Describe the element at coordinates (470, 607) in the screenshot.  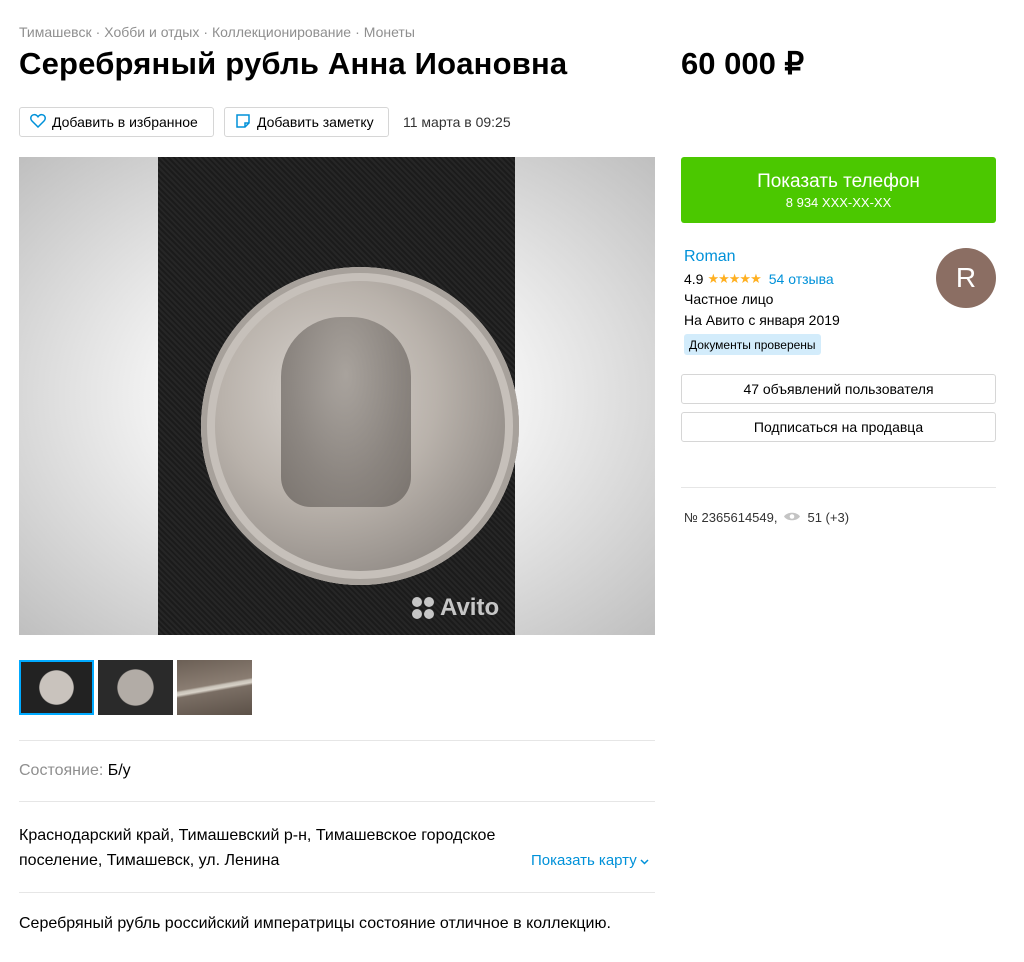
I see `watermark-text: Avito` at that location.